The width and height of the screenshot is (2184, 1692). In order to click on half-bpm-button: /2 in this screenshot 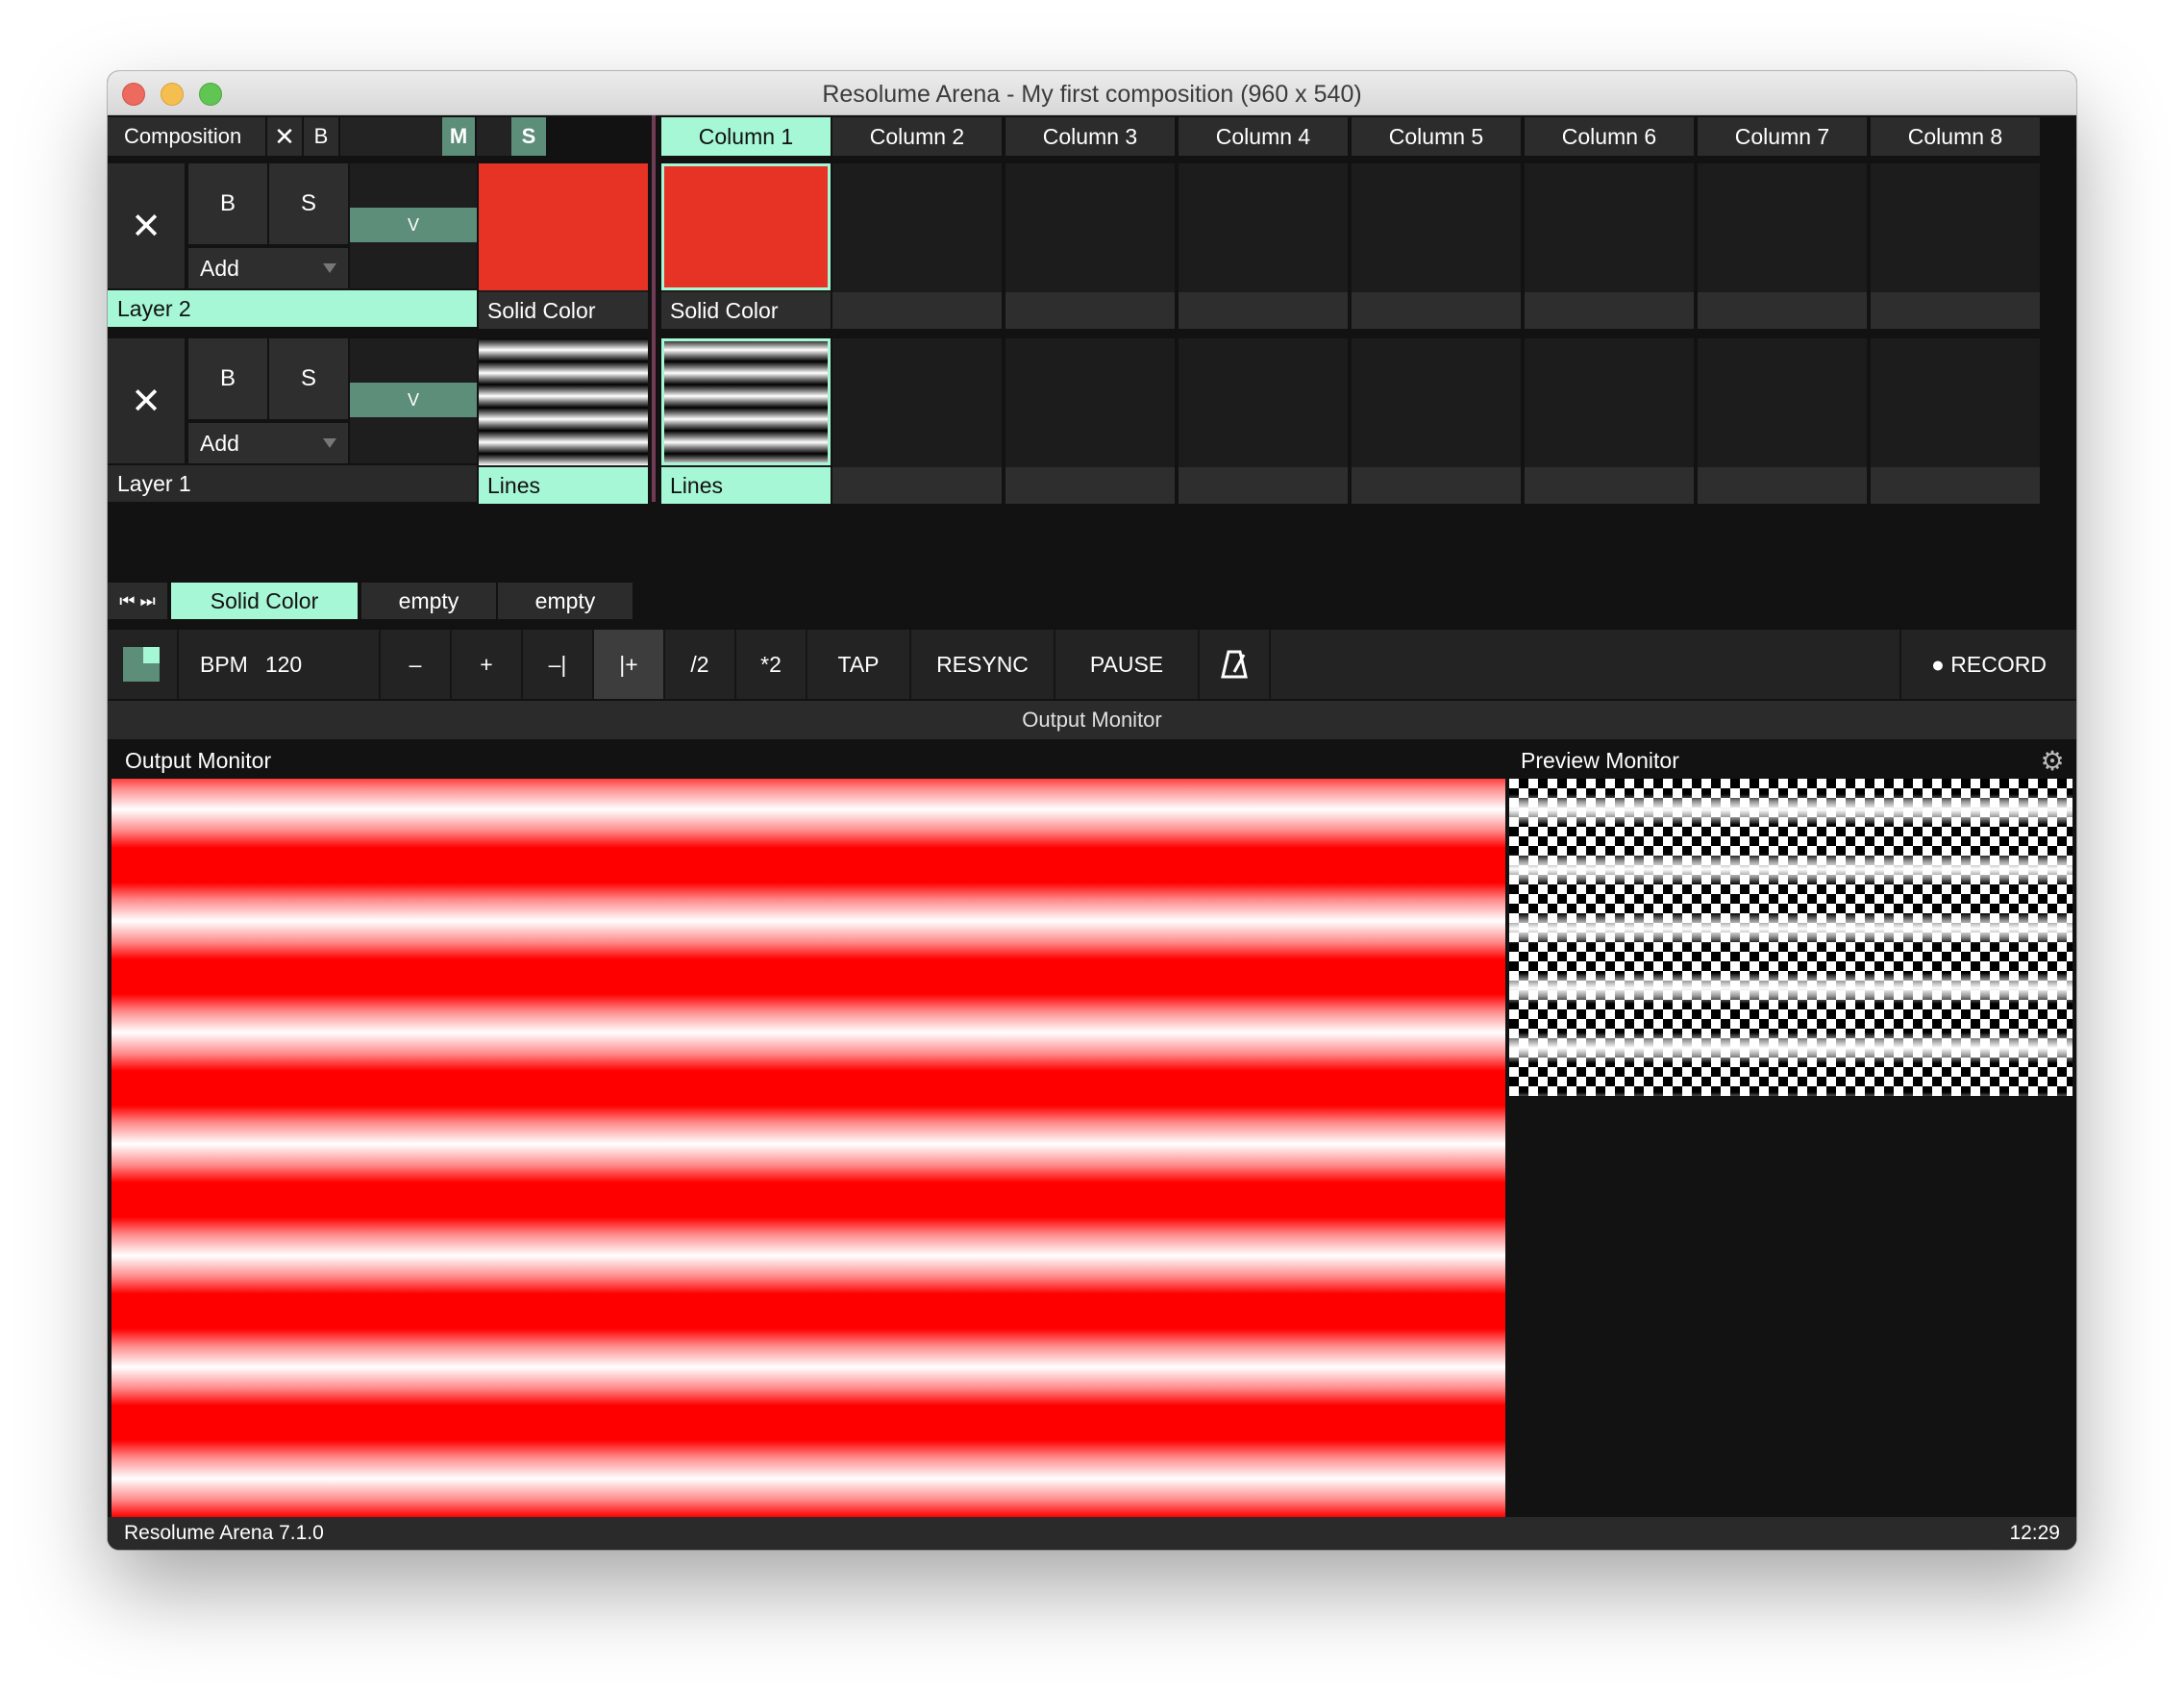, I will do `click(700, 664)`.